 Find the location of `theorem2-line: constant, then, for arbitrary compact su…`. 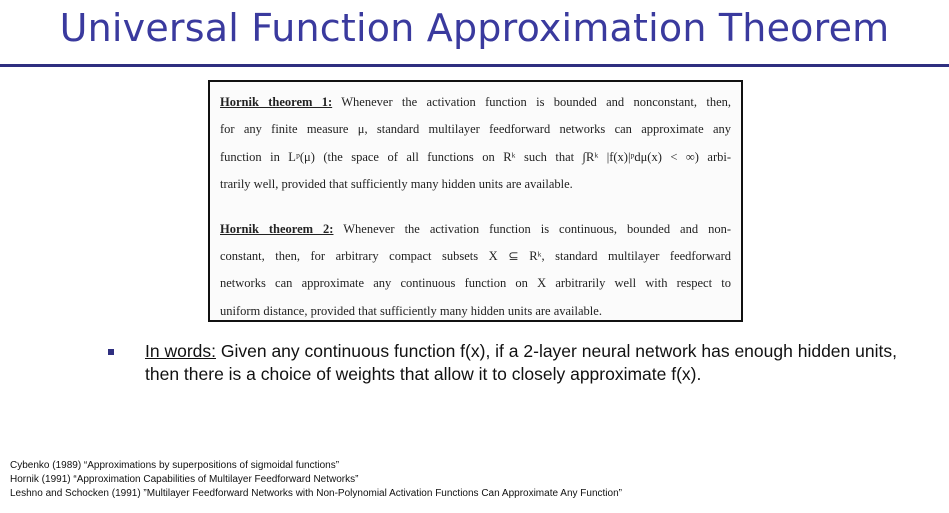

theorem2-line: constant, then, for arbitrary compact su… is located at coordinates (475, 255).